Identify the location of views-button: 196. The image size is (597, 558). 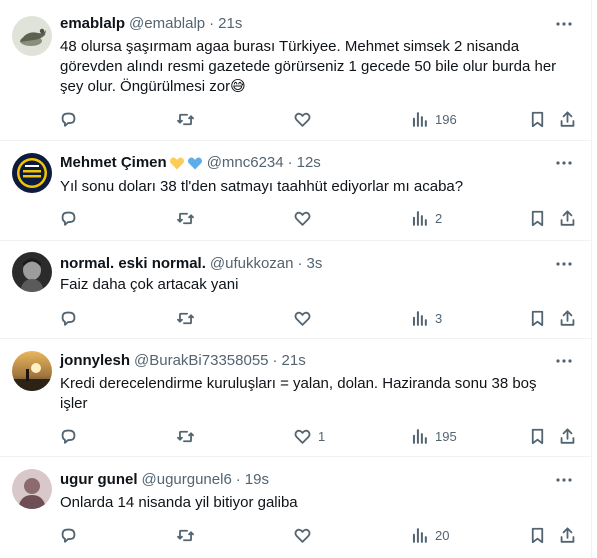
(433, 119).